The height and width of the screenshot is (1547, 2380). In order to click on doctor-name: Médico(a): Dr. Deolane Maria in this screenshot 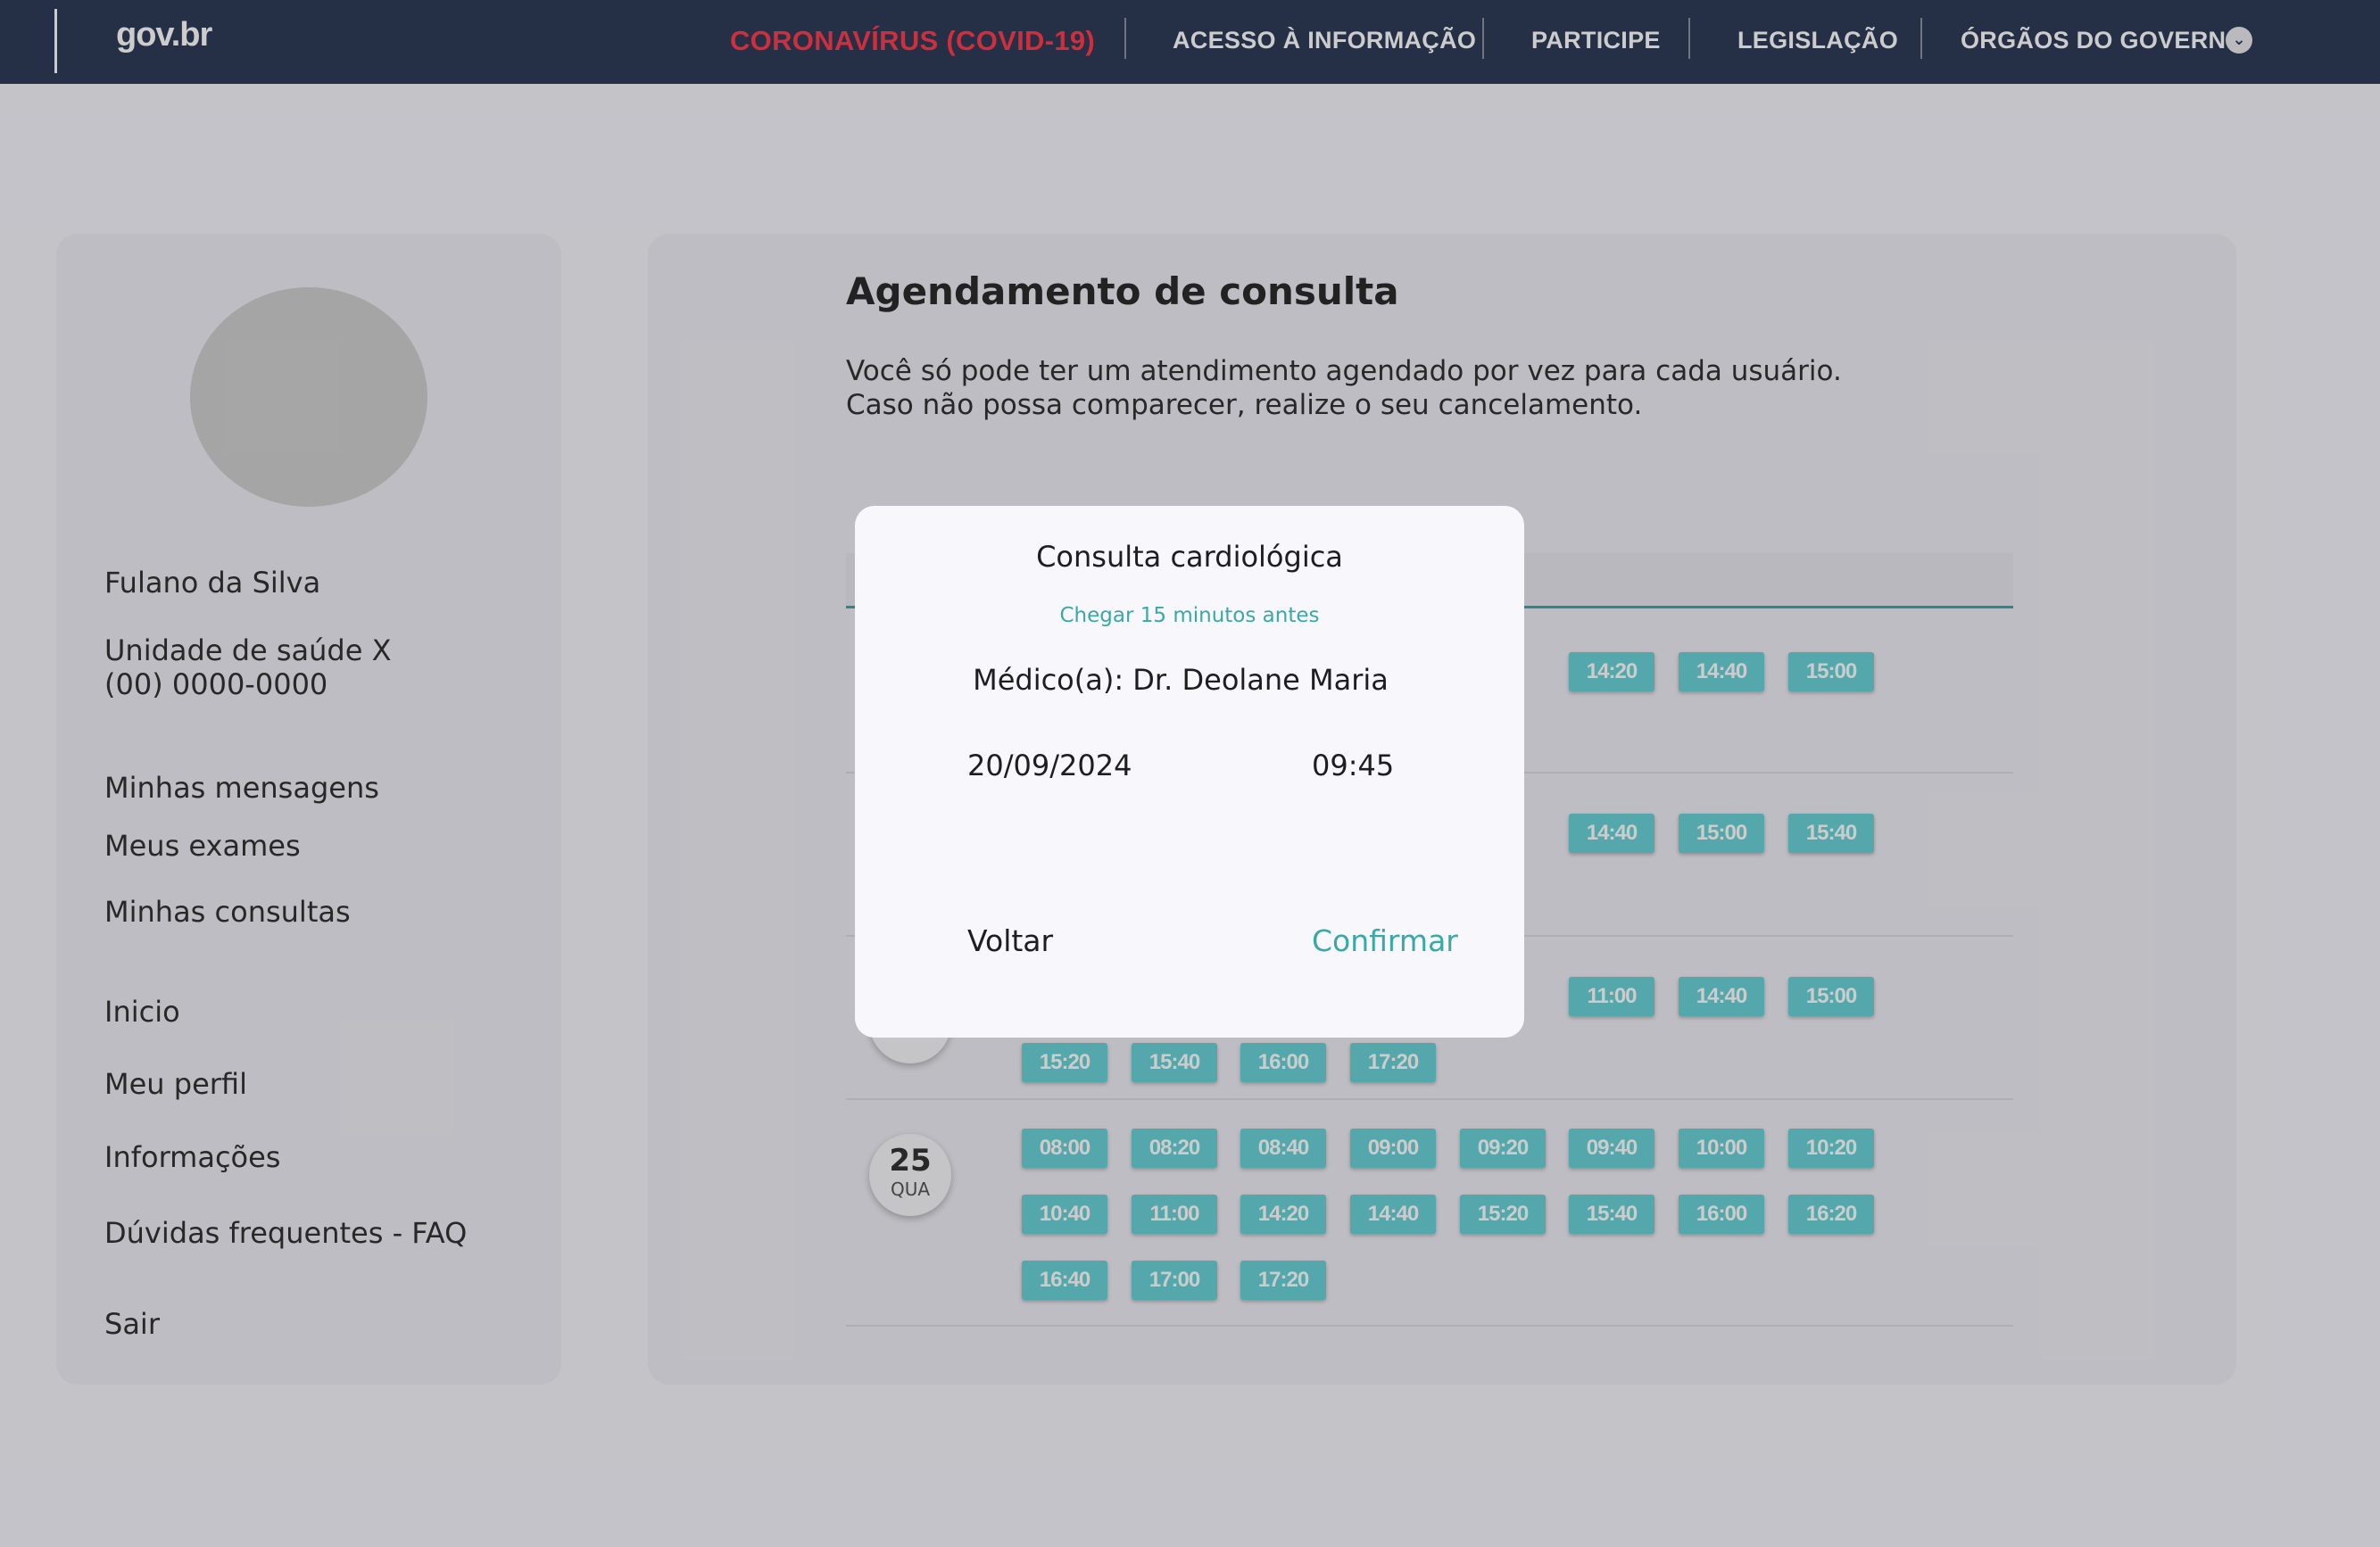, I will do `click(1181, 680)`.